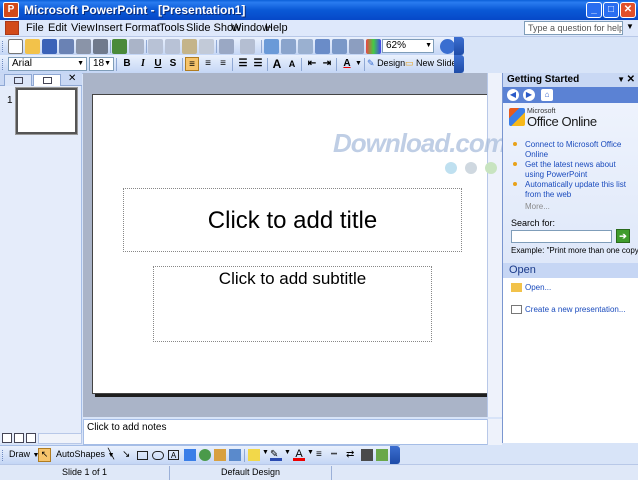 This screenshot has width=638, height=480. What do you see at coordinates (101, 64) in the screenshot?
I see `font-size-select: 18 ▼` at bounding box center [101, 64].